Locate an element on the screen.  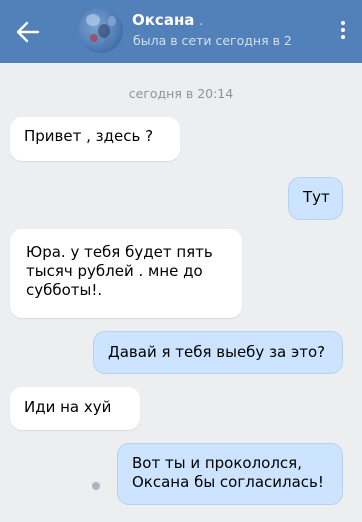
message-bubble-incoming: Иди на хуй is located at coordinates (75, 408).